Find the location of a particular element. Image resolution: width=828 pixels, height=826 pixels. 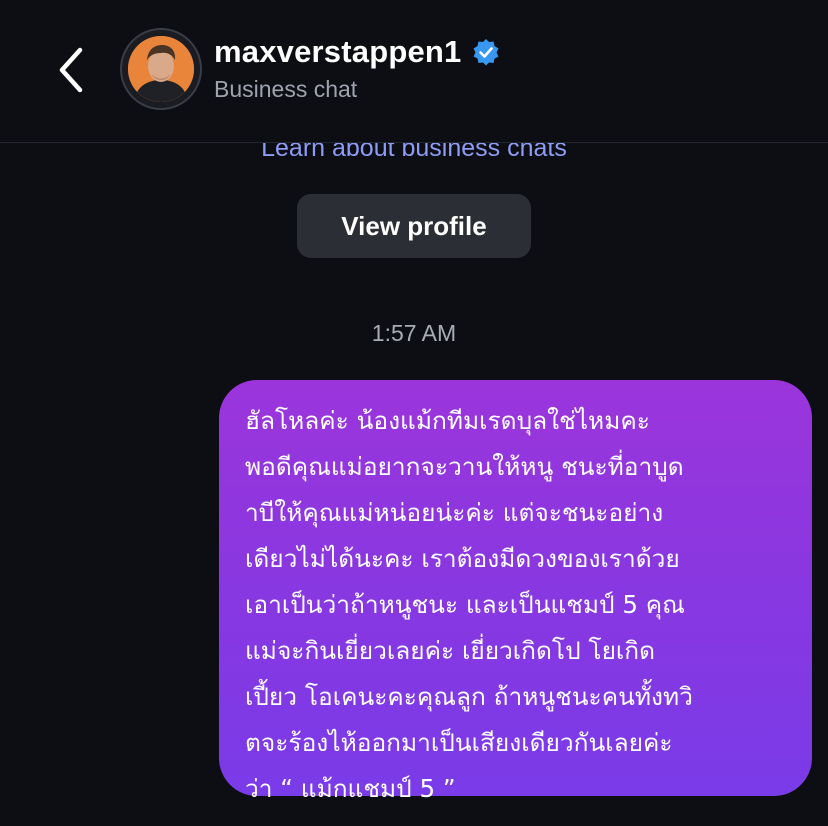

username-row: maxverstappen1 is located at coordinates (357, 52).